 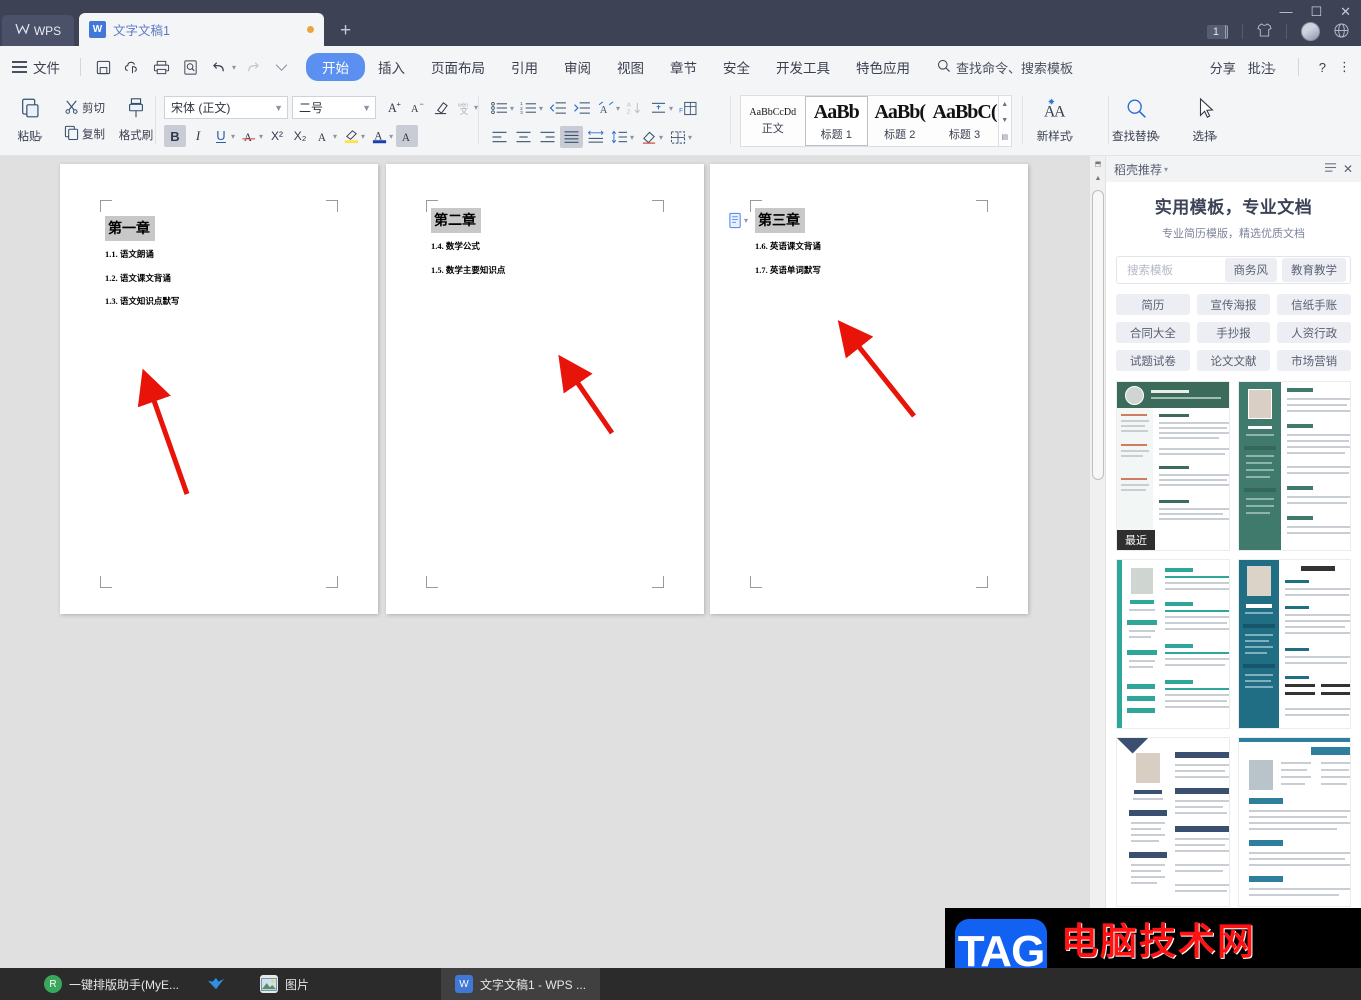 What do you see at coordinates (900, 121) in the screenshot?
I see `style-item-heading-2: AaBb( 标题 2` at bounding box center [900, 121].